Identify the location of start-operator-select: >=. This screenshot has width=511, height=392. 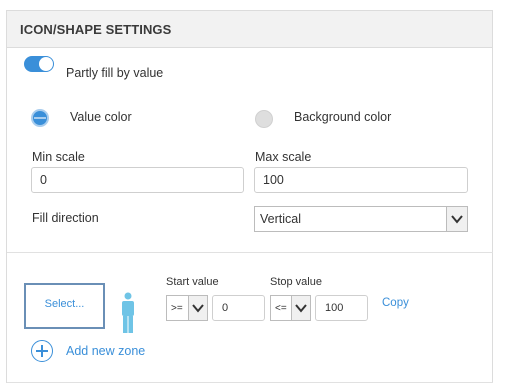
(187, 308).